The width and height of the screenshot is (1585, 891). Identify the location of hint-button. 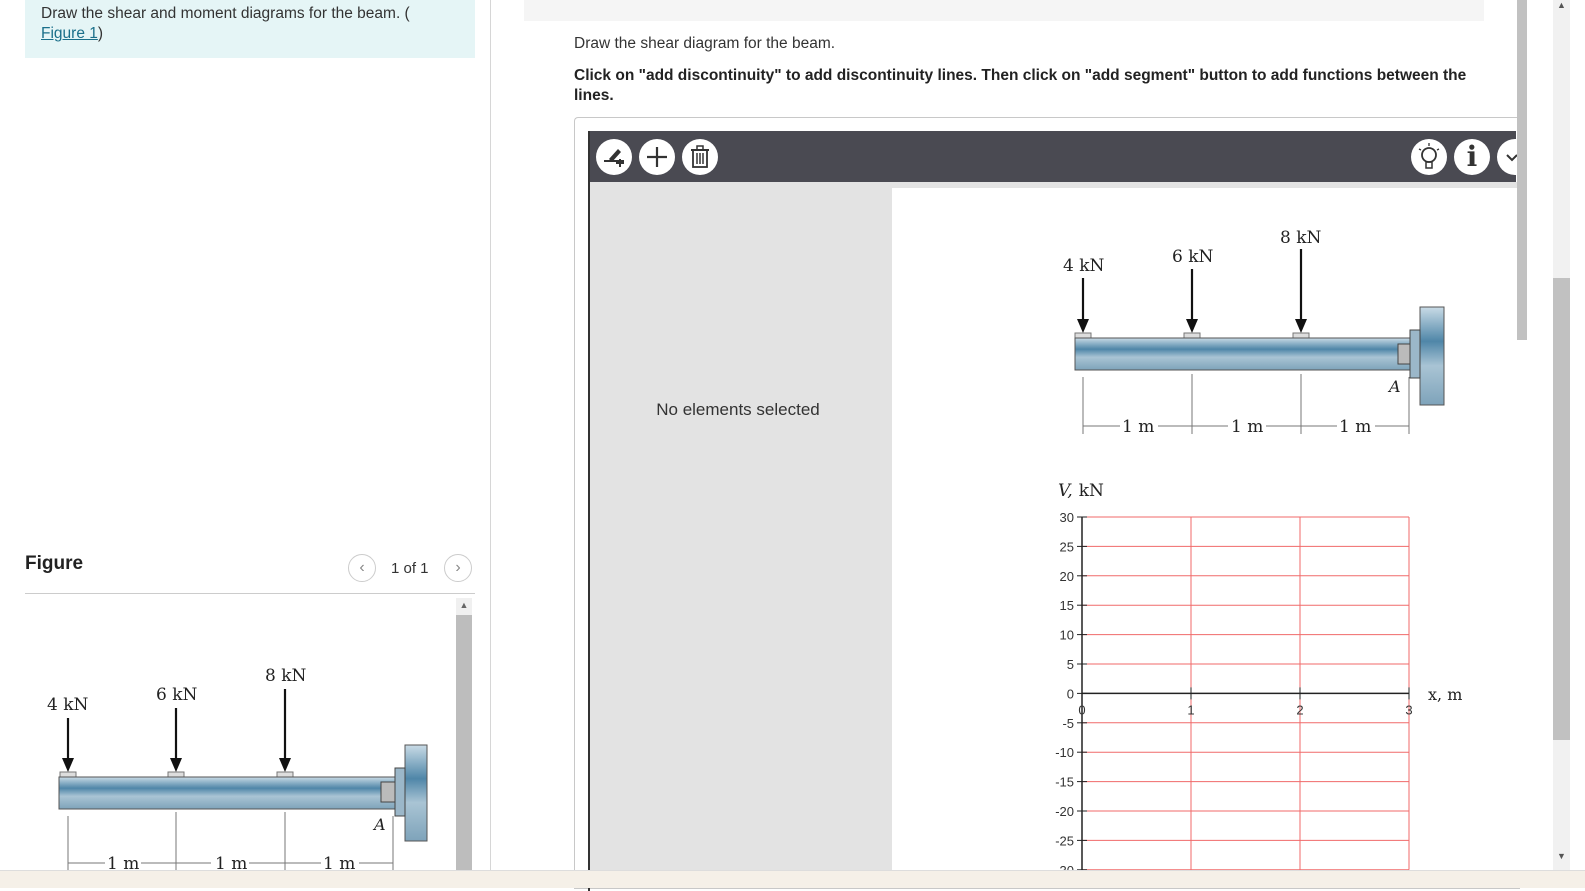
(1429, 157).